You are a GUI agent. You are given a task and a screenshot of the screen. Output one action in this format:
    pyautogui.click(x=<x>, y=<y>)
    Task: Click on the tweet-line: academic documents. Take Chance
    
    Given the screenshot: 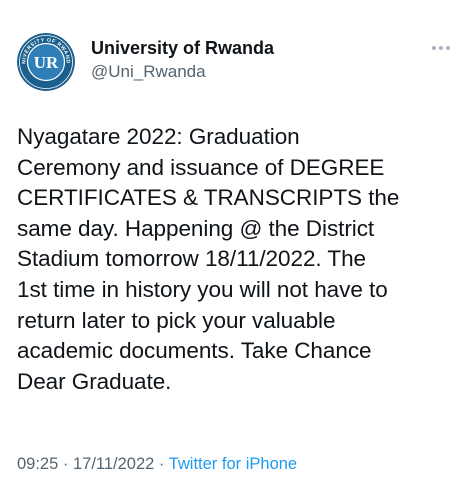 What is the action you would take?
    pyautogui.click(x=194, y=351)
    